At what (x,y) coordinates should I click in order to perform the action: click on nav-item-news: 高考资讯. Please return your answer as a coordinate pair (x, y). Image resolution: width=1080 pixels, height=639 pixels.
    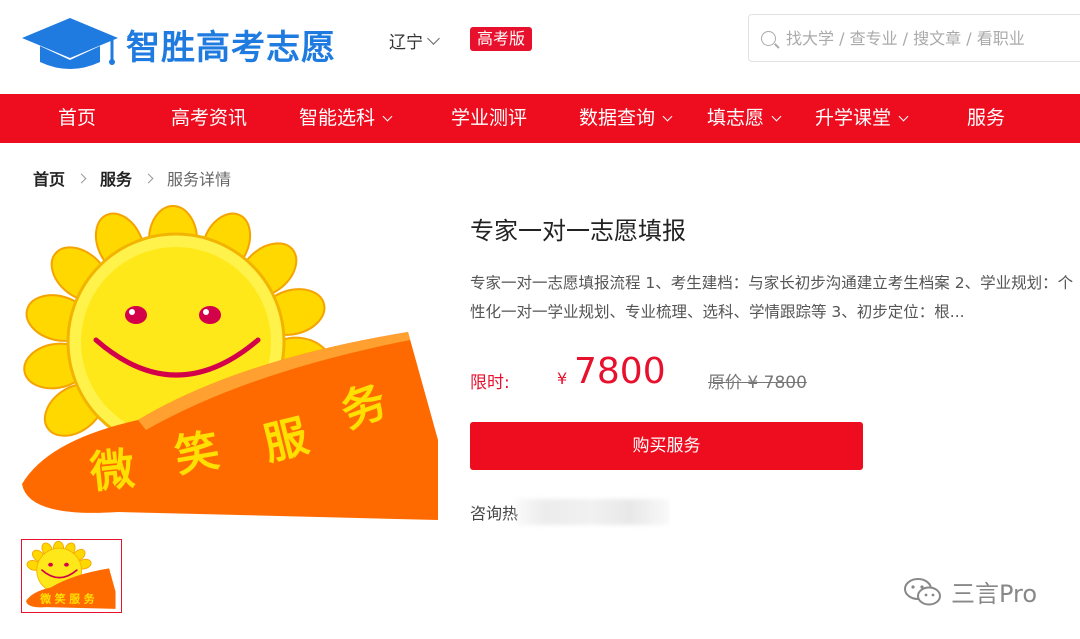
    Looking at the image, I should click on (209, 118).